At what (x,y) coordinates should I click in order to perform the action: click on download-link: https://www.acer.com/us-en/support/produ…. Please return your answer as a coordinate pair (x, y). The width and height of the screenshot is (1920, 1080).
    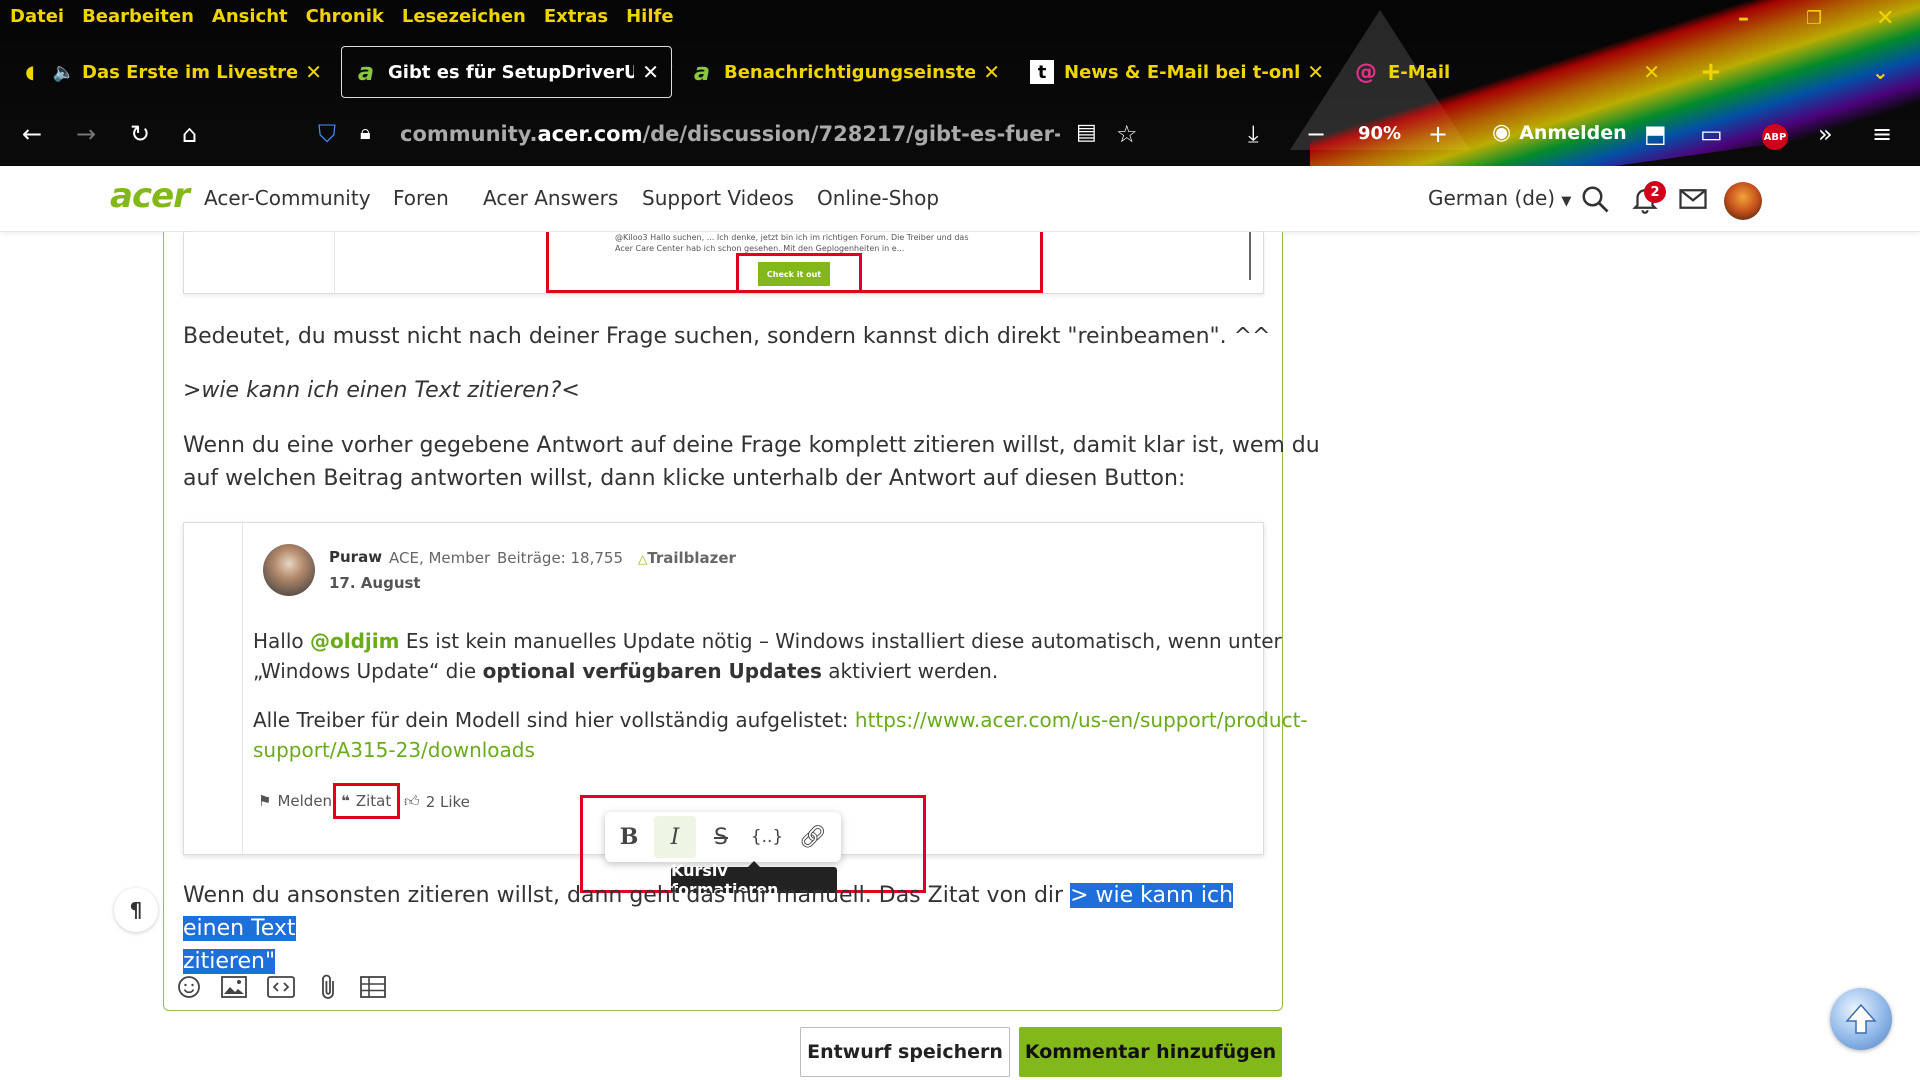
    Looking at the image, I should click on (1081, 720).